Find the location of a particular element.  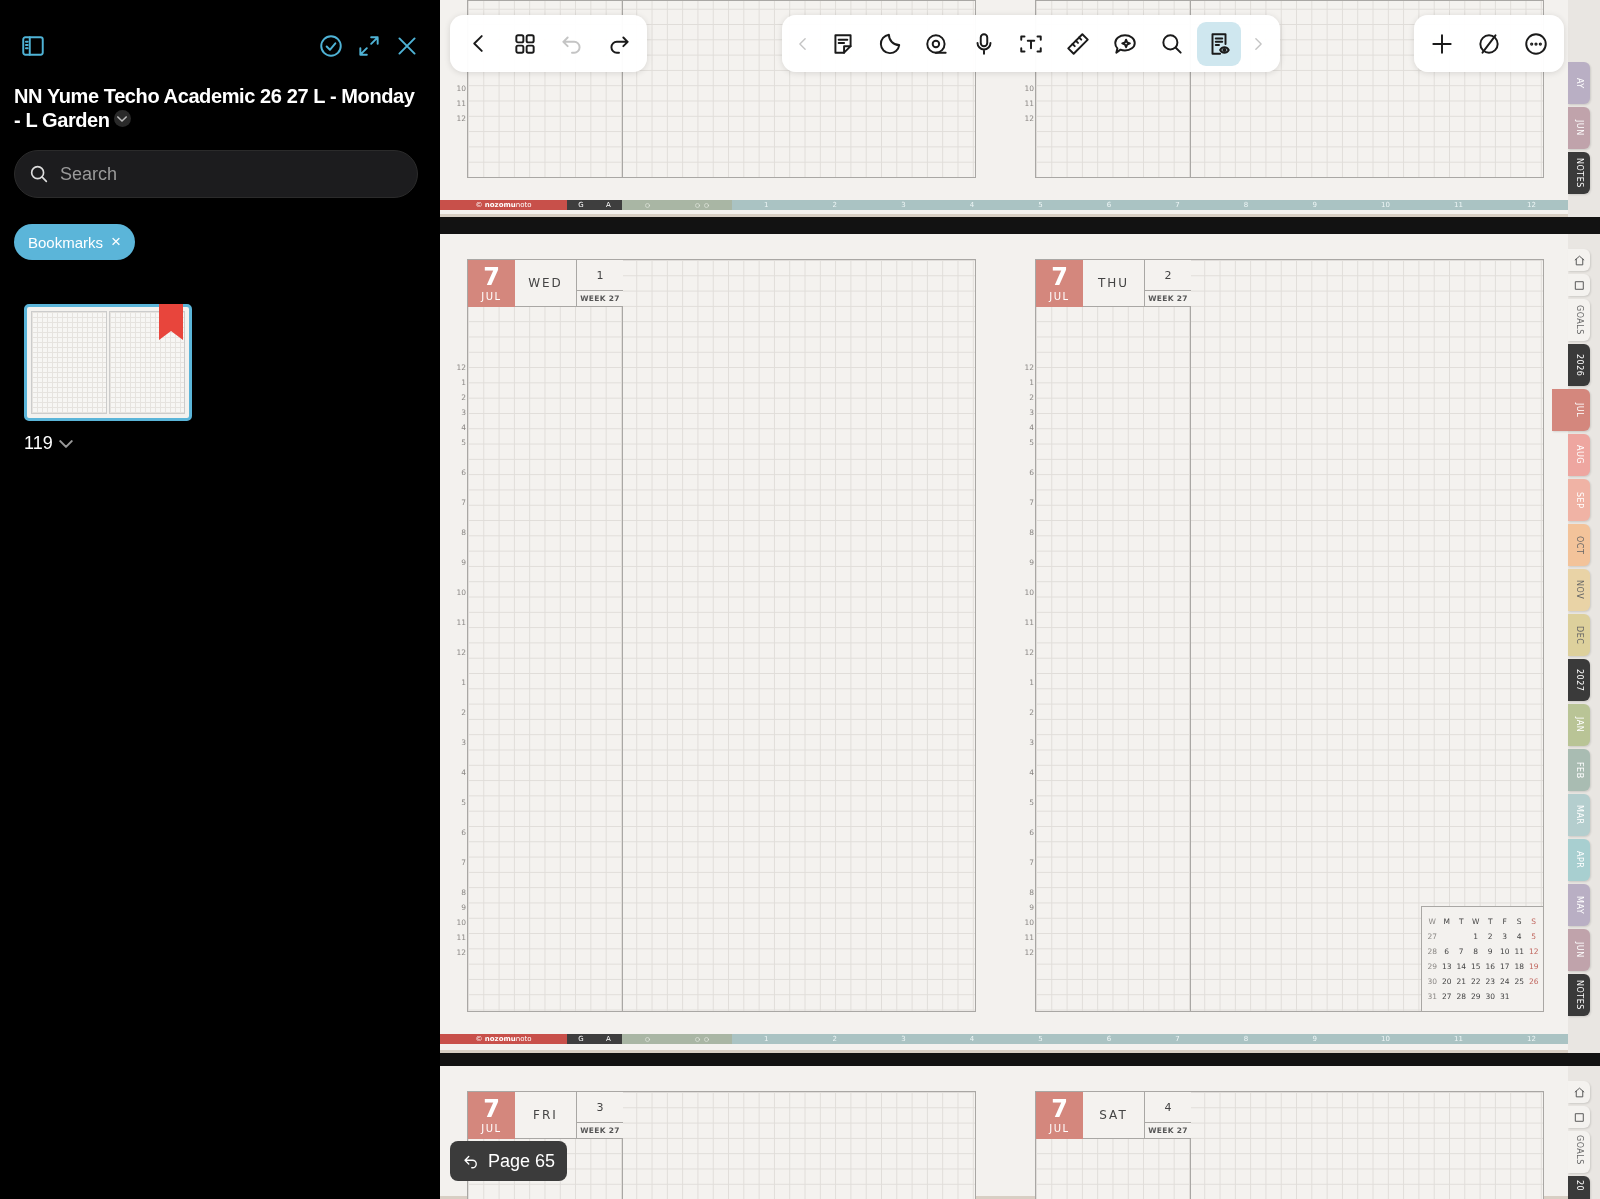

weekday-label: FRI is located at coordinates (545, 1115).